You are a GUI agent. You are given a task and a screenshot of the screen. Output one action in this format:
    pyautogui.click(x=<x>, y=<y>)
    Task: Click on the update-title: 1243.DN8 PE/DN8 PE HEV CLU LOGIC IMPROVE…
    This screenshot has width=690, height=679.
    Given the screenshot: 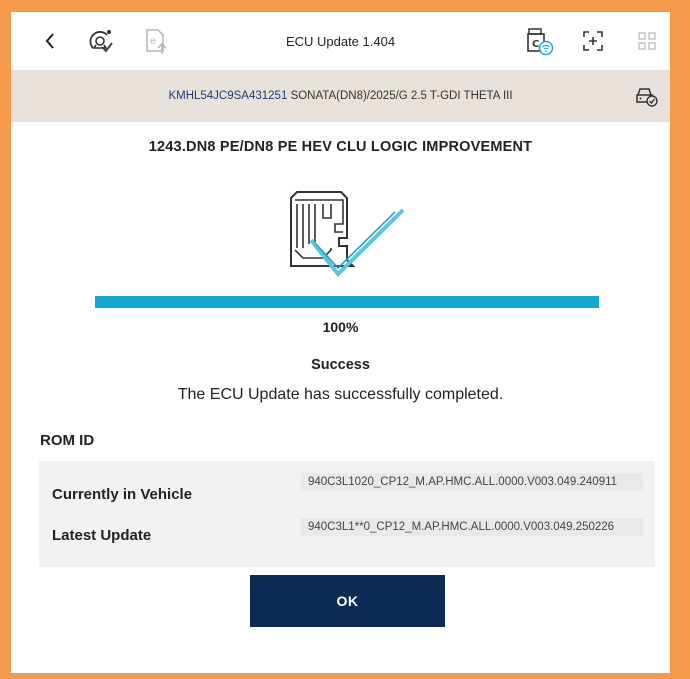 What is the action you would take?
    pyautogui.click(x=340, y=147)
    